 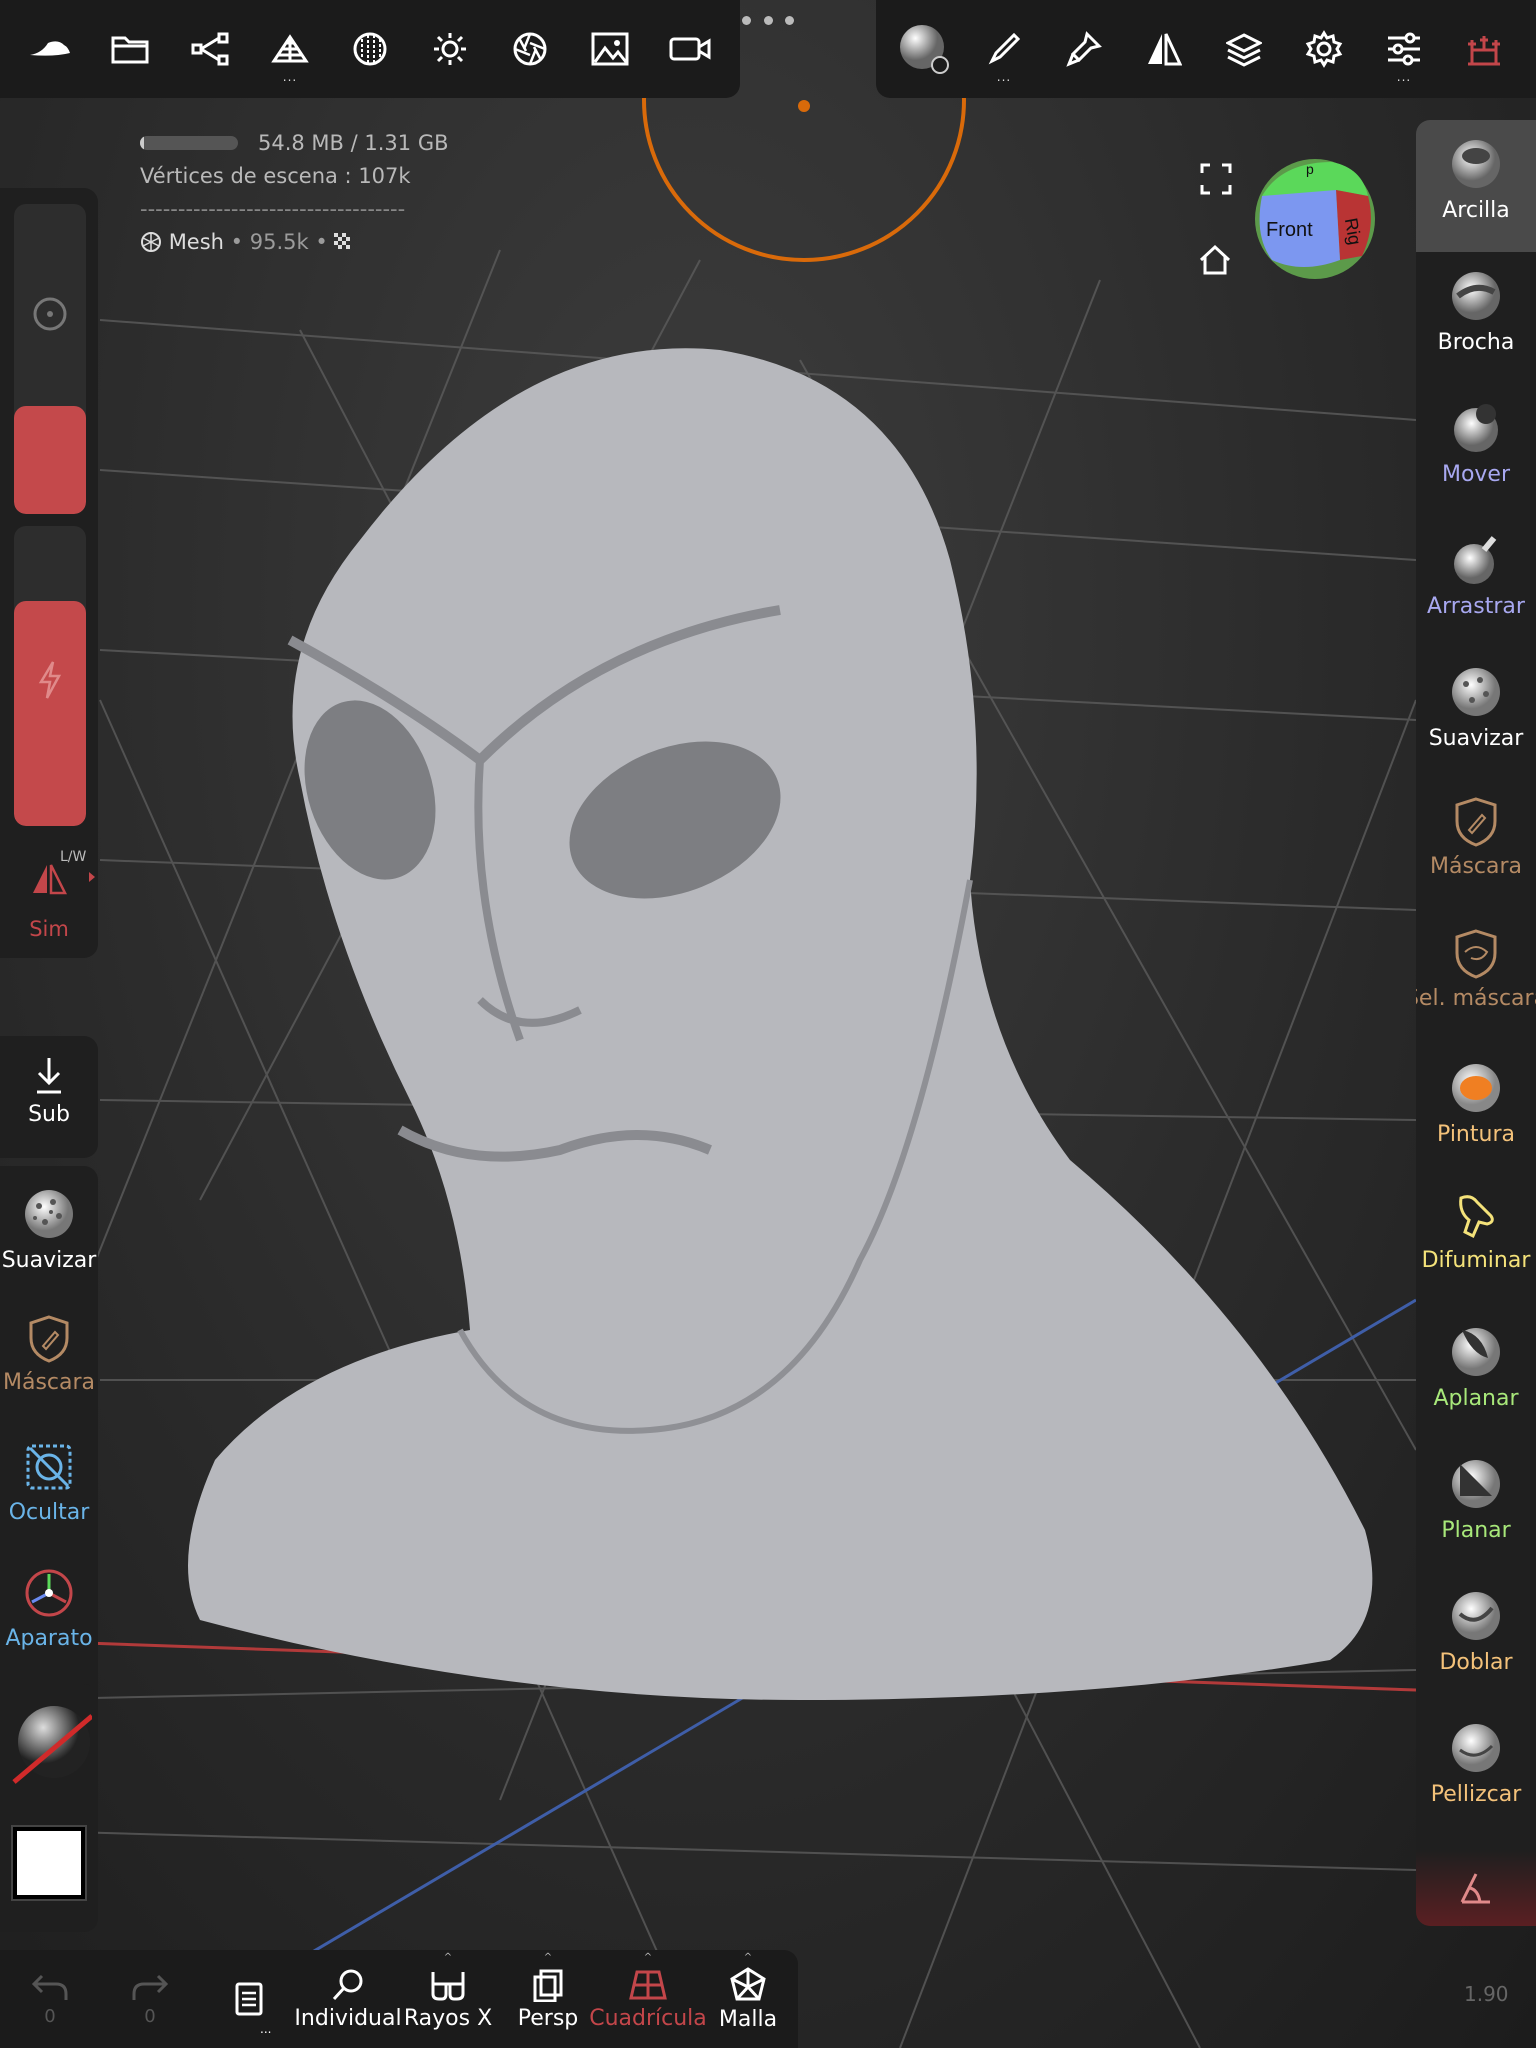 I want to click on bottom-toggle-label: Individual, so click(x=348, y=2018).